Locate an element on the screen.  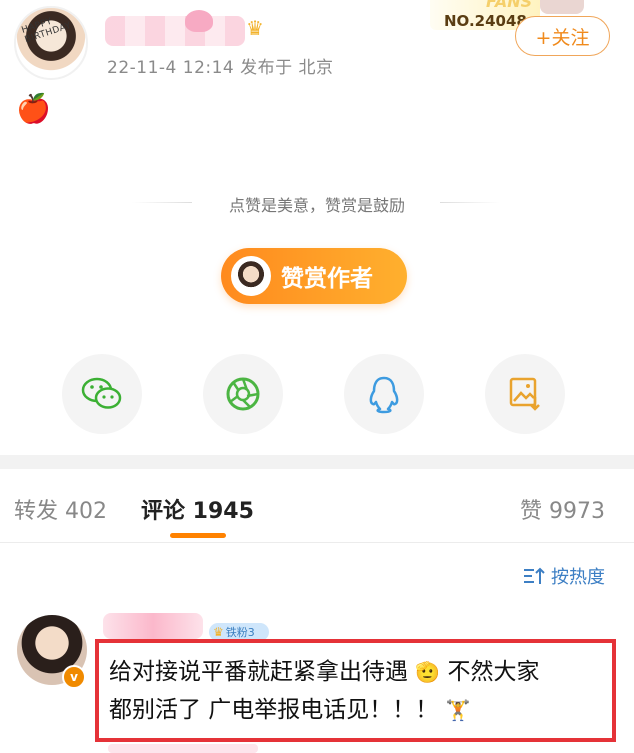
reward-slogan: 点赞是美意，赞赏是鼓励 is located at coordinates (316, 205).